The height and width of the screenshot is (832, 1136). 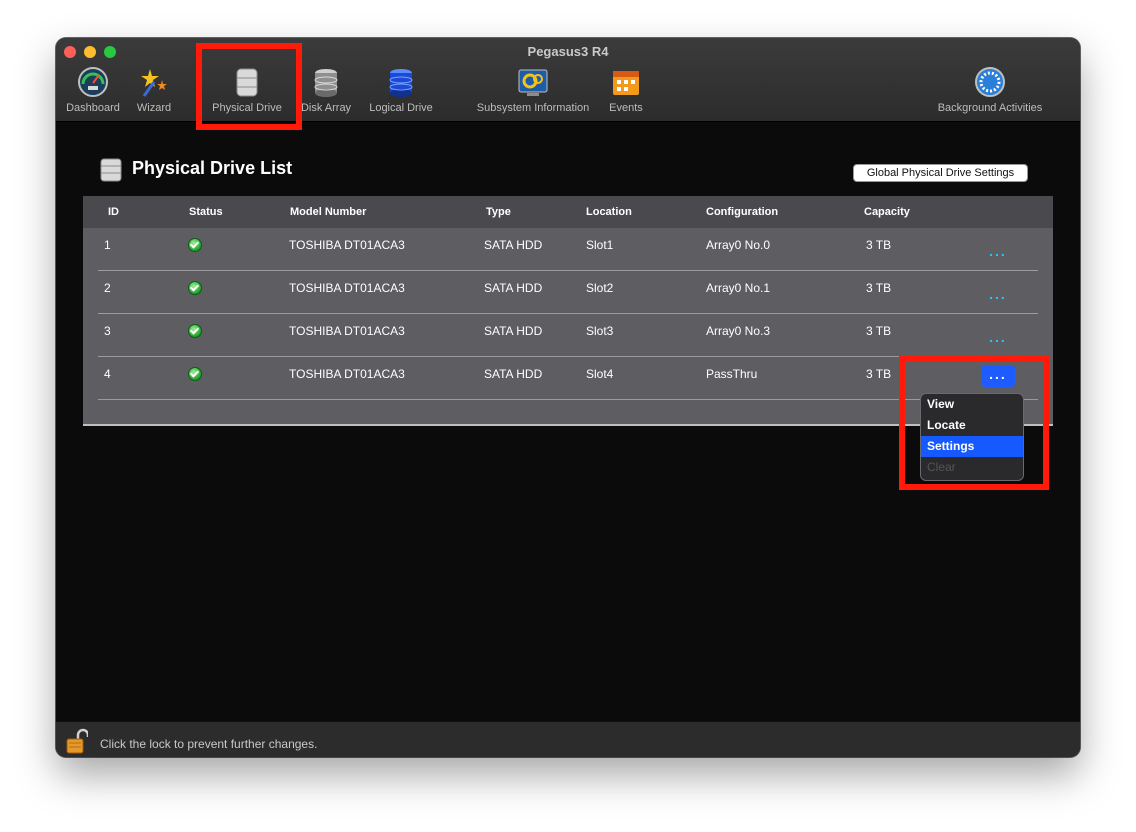 I want to click on cell-id: 3, so click(x=107, y=331).